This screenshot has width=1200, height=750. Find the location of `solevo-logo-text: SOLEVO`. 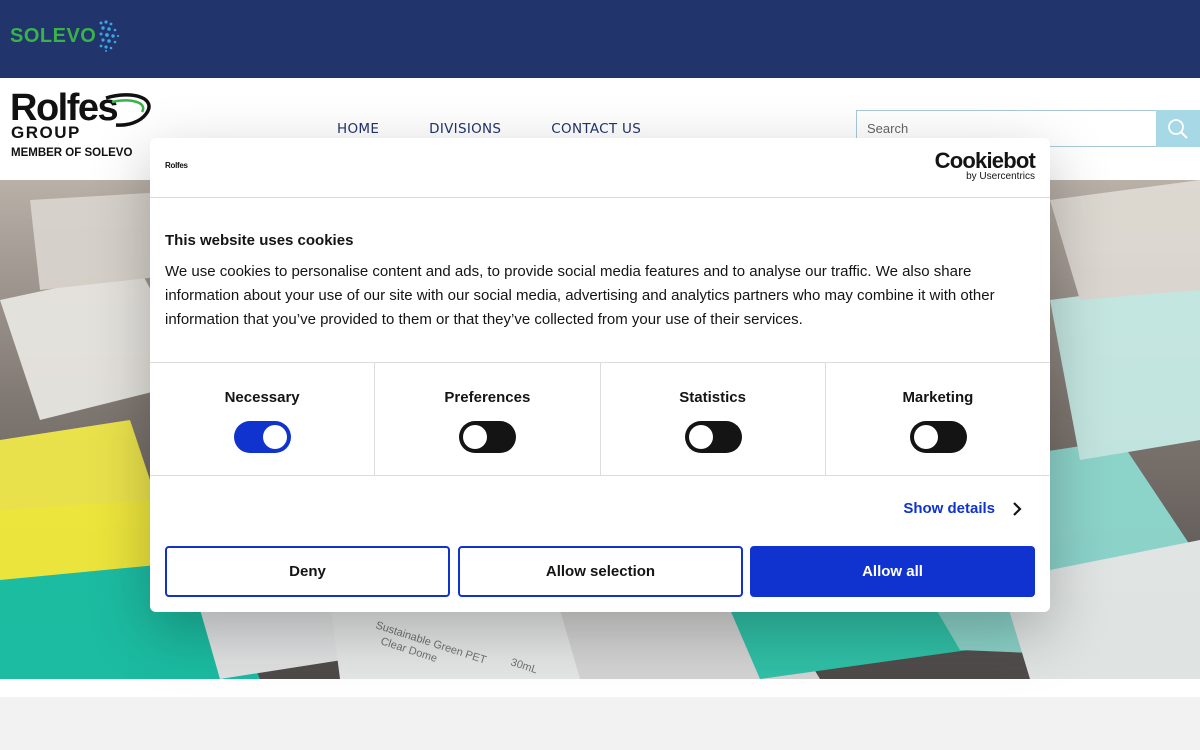

solevo-logo-text: SOLEVO is located at coordinates (53, 35).